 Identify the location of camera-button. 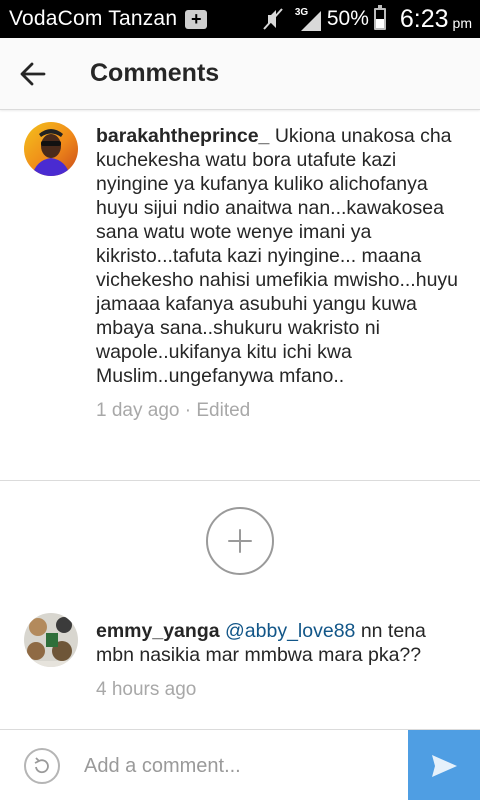
(42, 766).